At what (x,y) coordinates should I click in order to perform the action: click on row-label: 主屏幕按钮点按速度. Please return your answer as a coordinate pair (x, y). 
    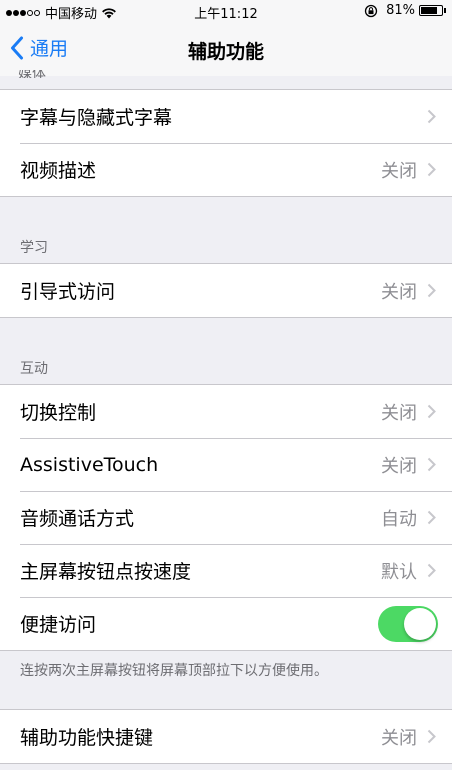
    Looking at the image, I should click on (106, 572).